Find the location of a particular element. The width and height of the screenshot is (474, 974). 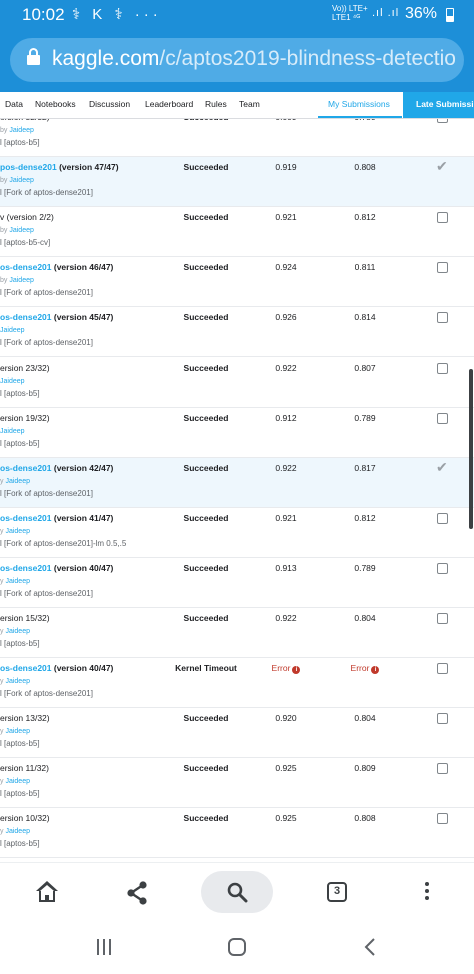

battery-icon is located at coordinates (450, 15).